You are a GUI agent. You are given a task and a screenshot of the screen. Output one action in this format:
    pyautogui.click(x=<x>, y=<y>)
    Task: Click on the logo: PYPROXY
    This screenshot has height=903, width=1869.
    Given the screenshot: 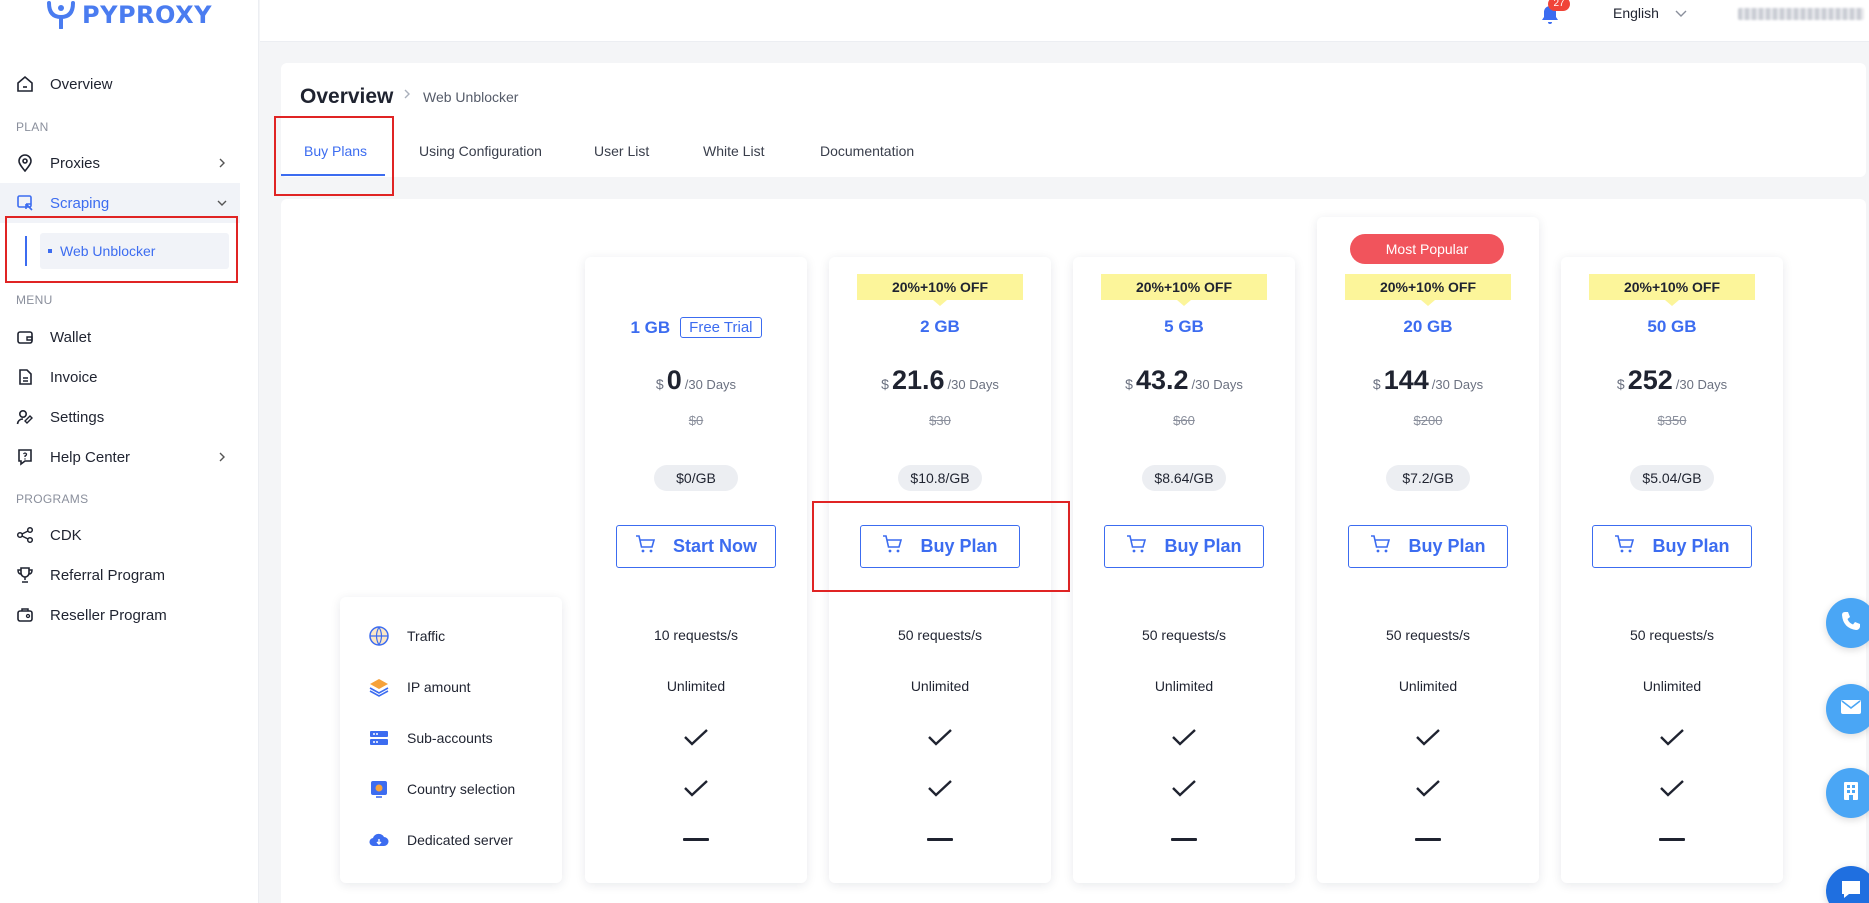 What is the action you would take?
    pyautogui.click(x=128, y=15)
    